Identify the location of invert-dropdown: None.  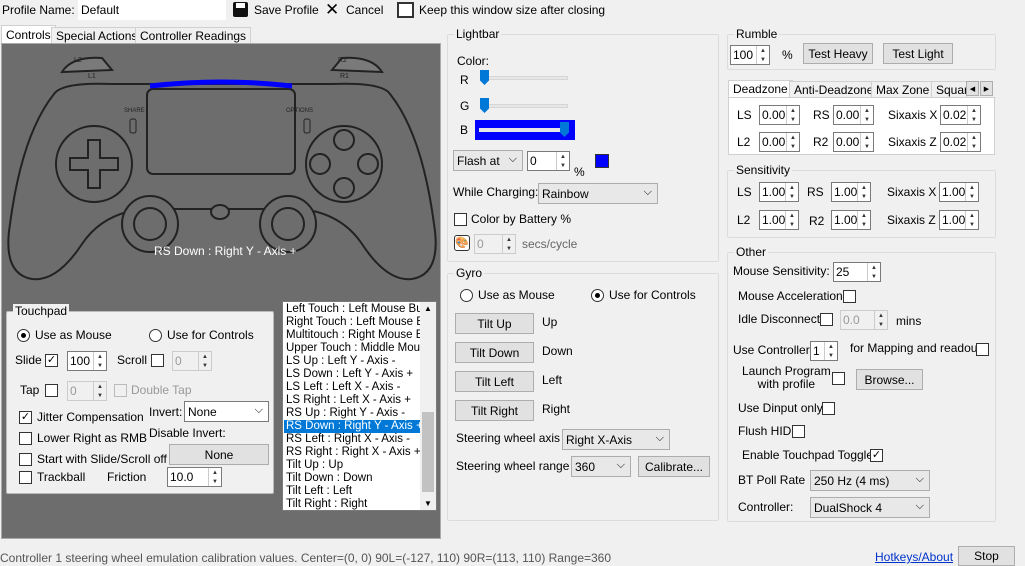
(226, 411).